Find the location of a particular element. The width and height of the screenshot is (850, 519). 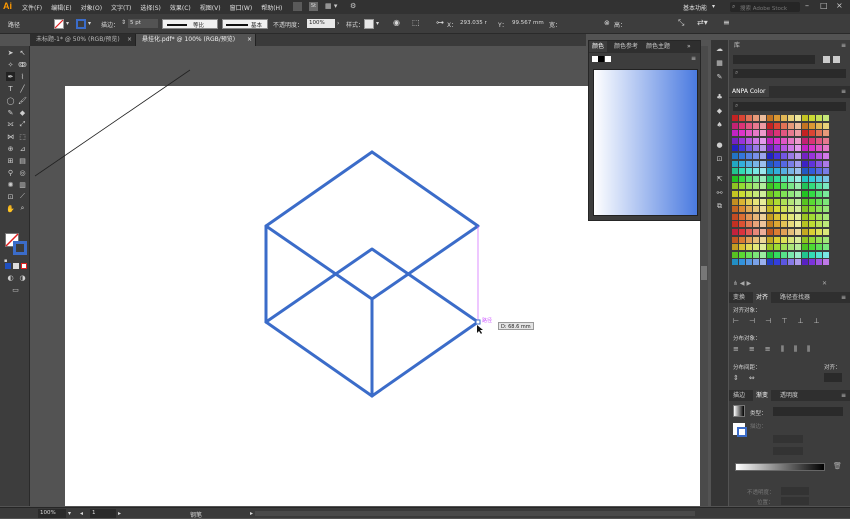

graphic-style-swatch is located at coordinates (369, 24).